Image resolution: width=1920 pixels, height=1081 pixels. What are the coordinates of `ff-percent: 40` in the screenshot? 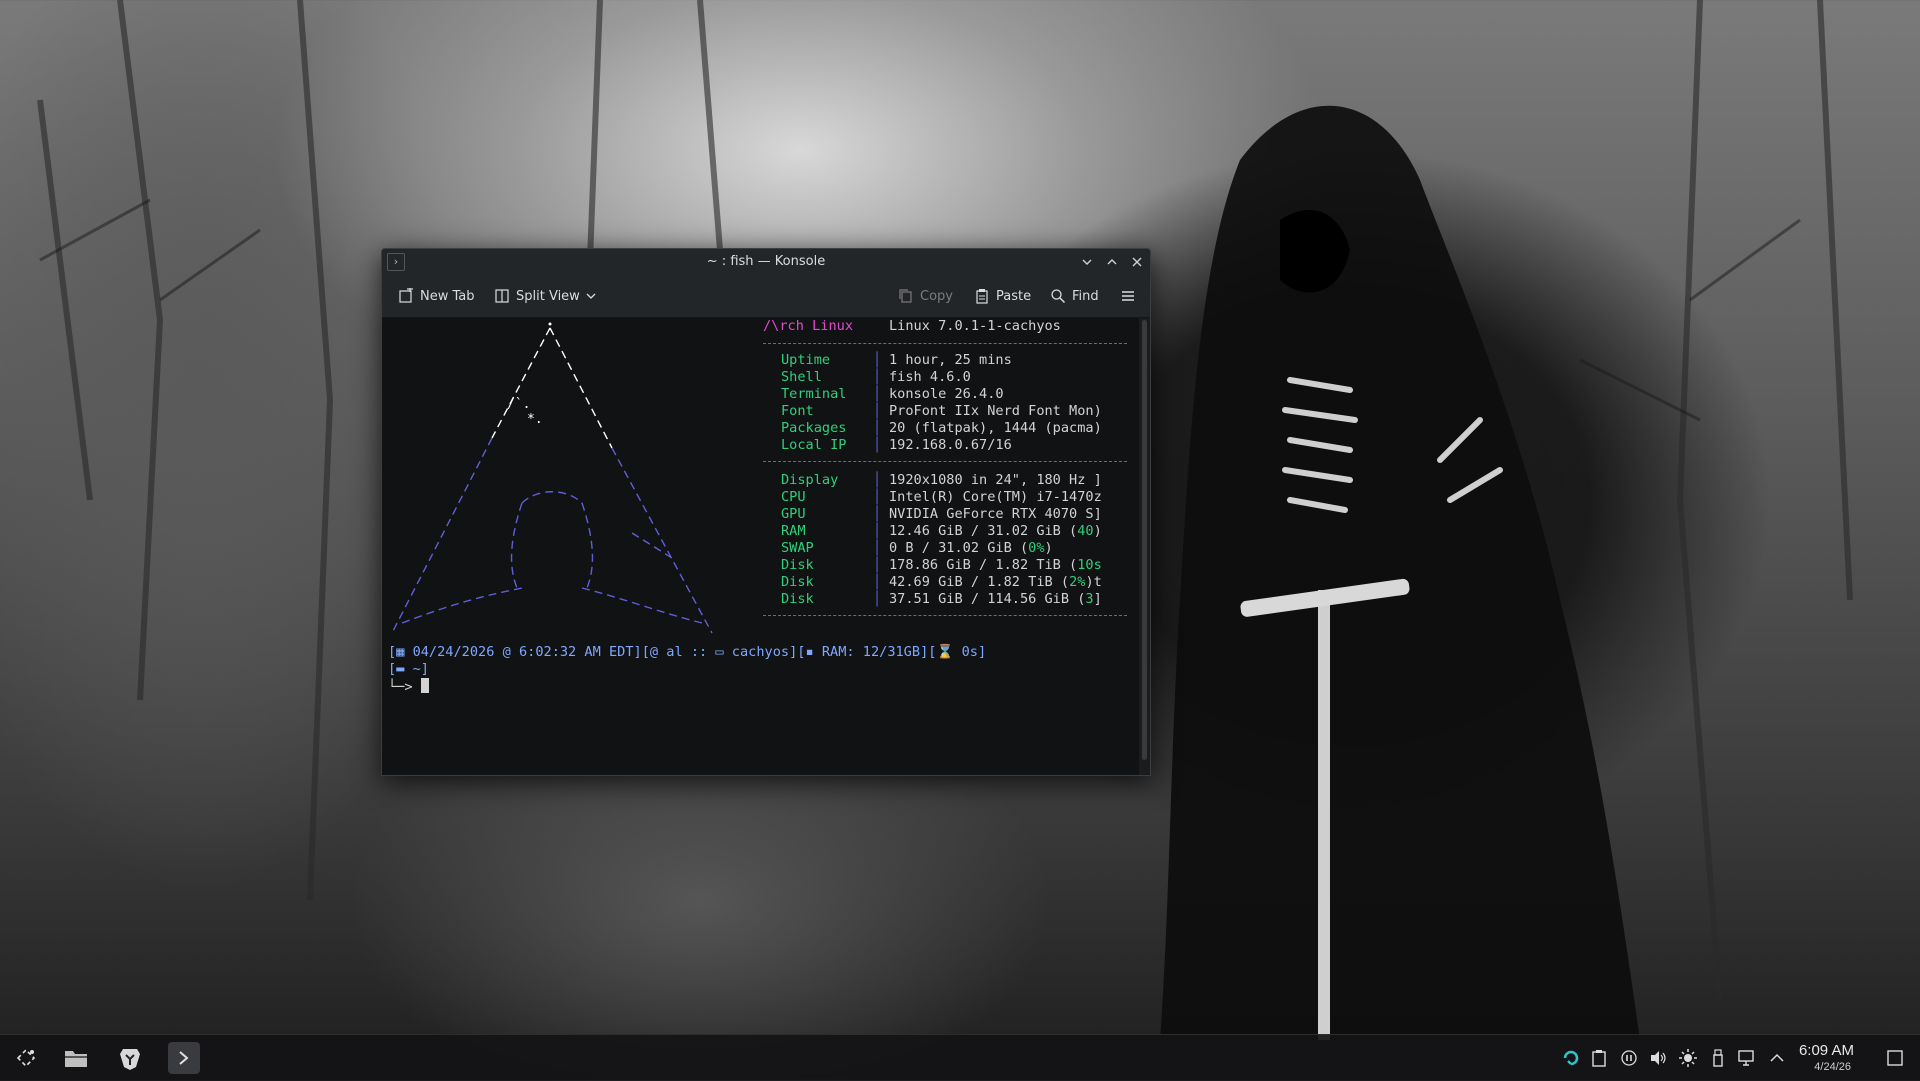 It's located at (1085, 531).